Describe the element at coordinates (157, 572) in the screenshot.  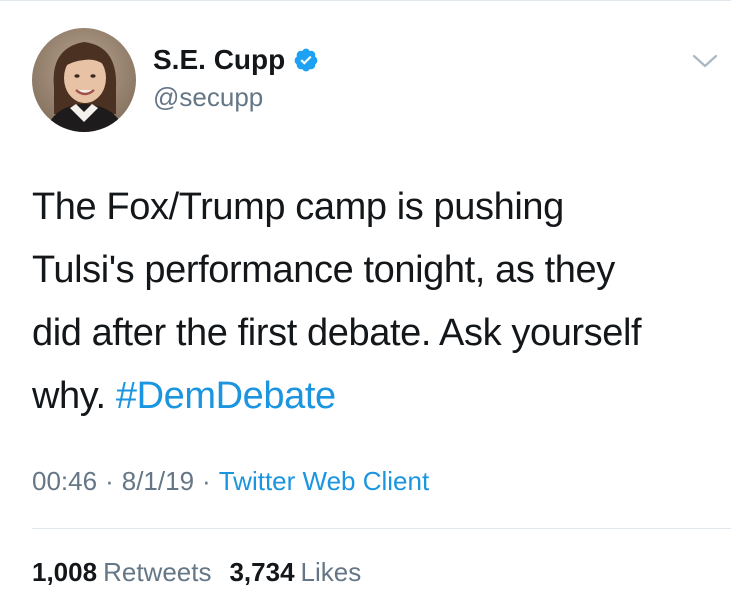
I see `retweets-label: Retweets` at that location.